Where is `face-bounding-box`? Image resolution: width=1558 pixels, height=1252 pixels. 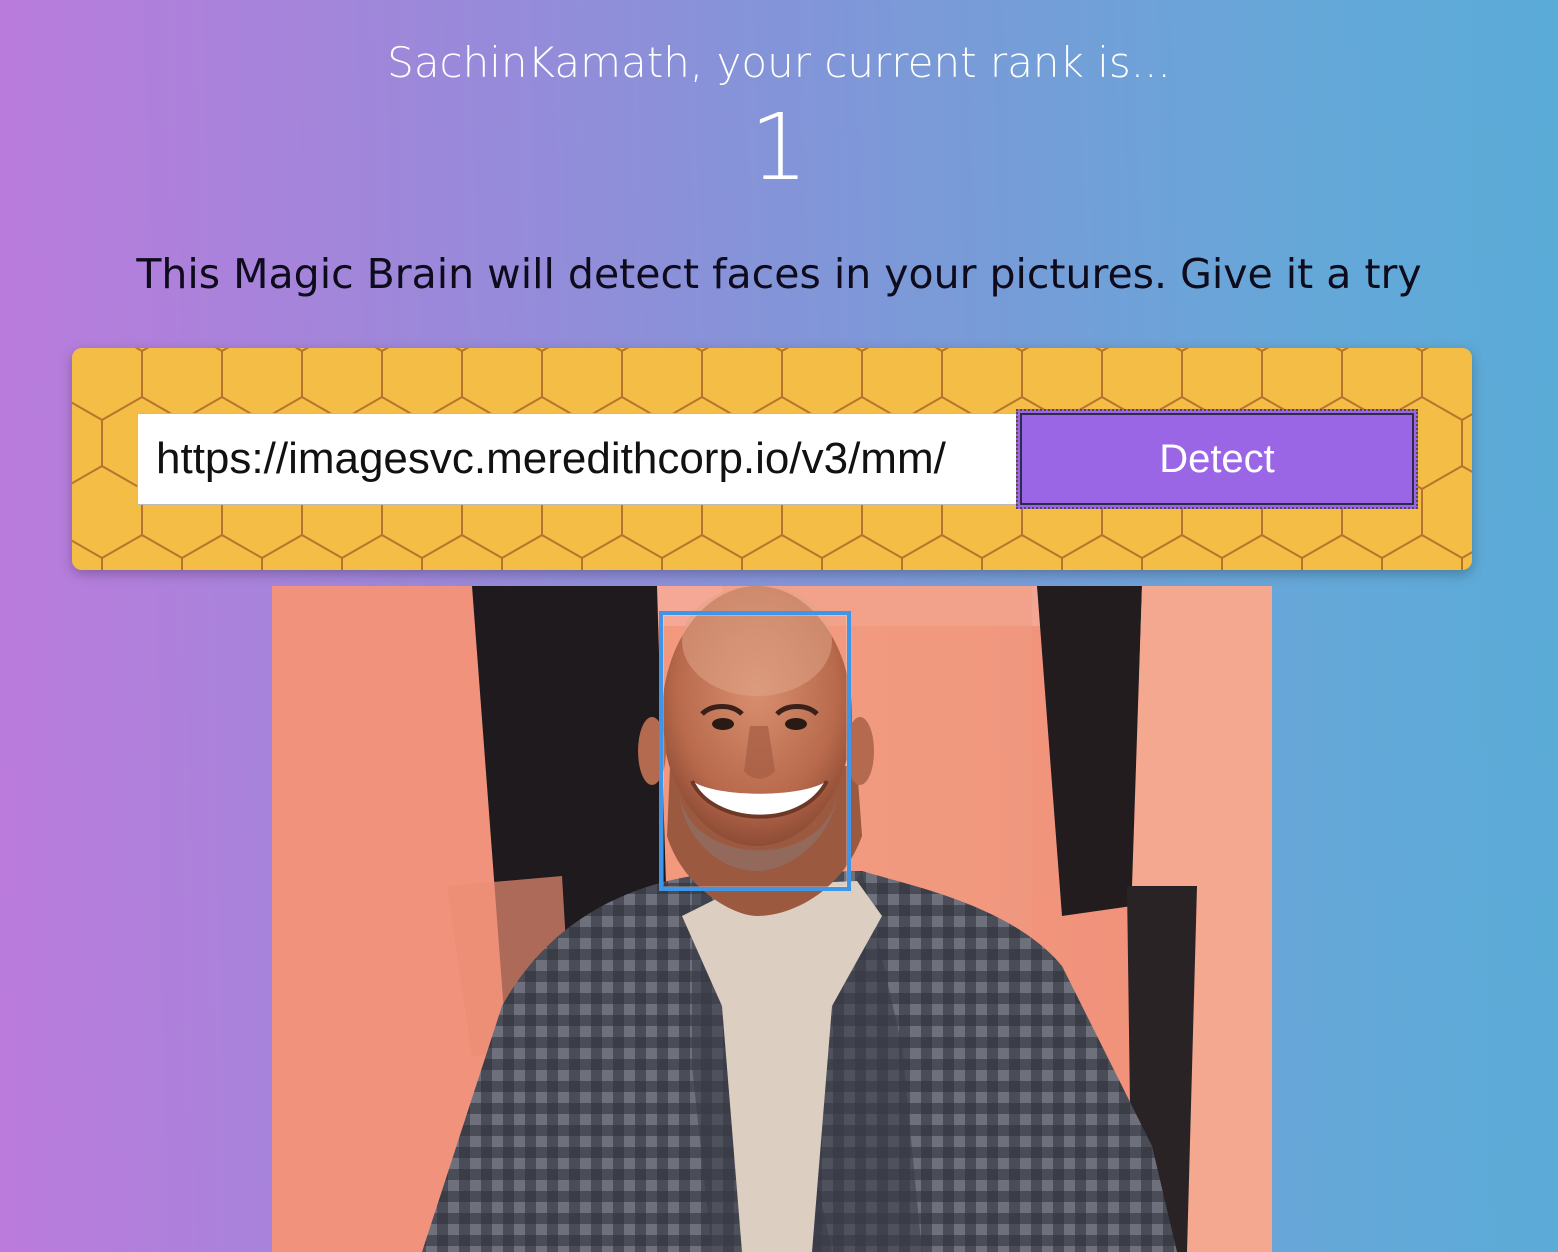
face-bounding-box is located at coordinates (755, 751).